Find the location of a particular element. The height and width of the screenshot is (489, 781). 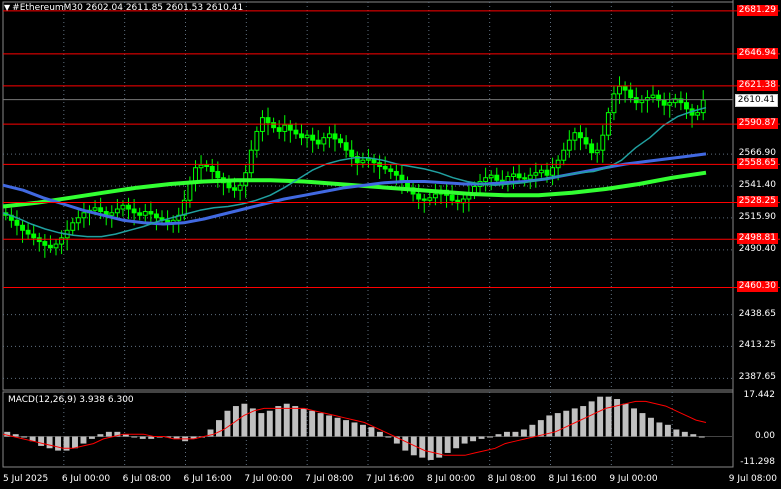

ma-slow-line is located at coordinates (354, 189).